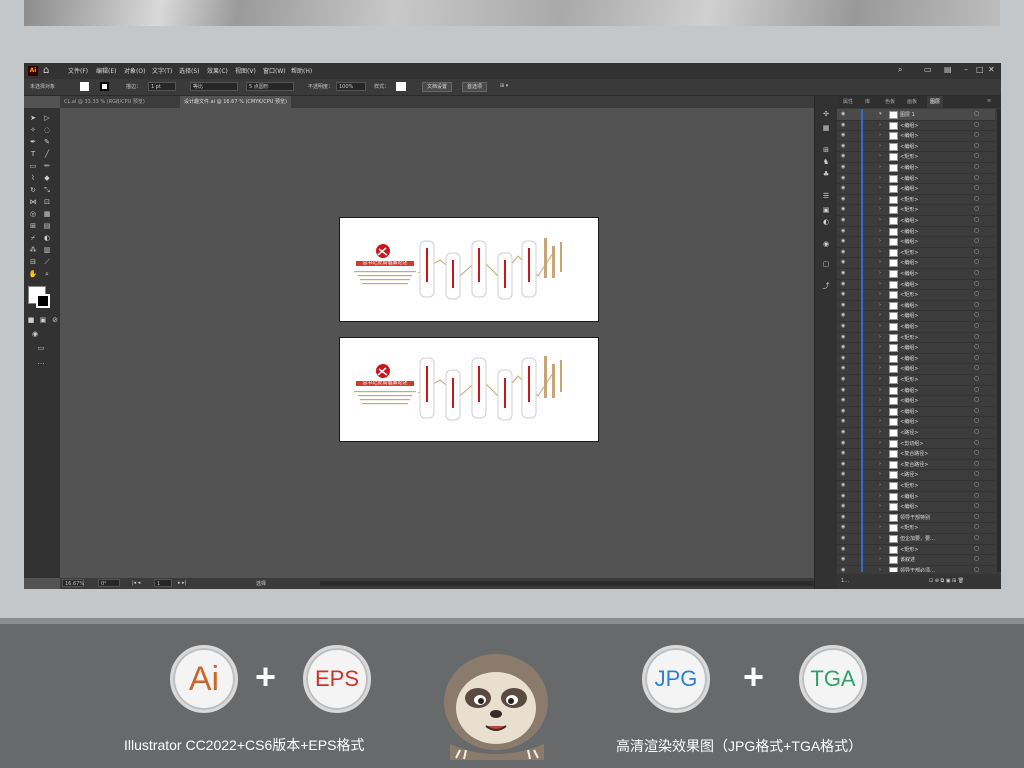 This screenshot has height=768, width=1024. Describe the element at coordinates (47, 130) in the screenshot. I see `lasso-icon: ◌` at that location.